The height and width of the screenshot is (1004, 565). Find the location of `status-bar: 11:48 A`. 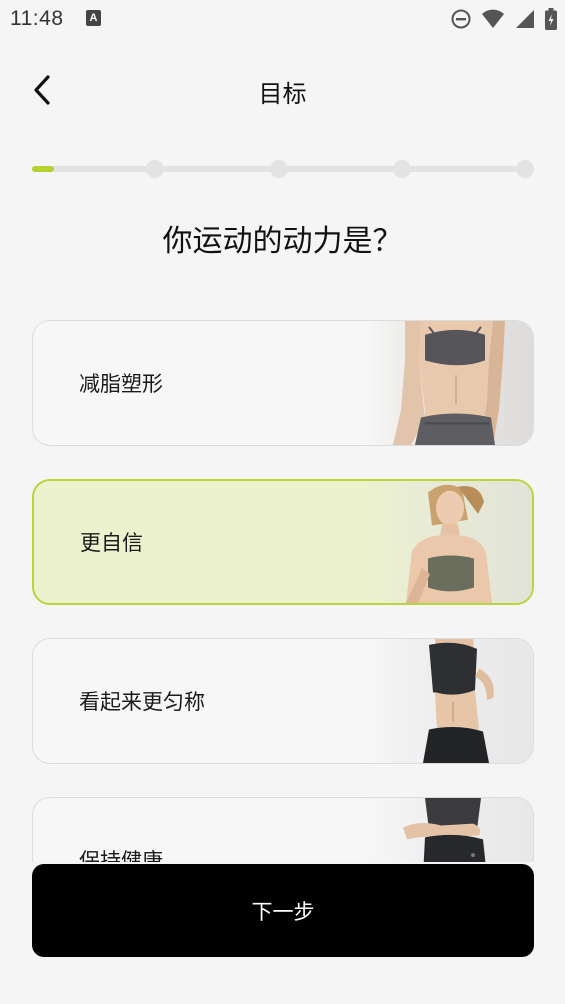

status-bar: 11:48 A is located at coordinates (282, 19).